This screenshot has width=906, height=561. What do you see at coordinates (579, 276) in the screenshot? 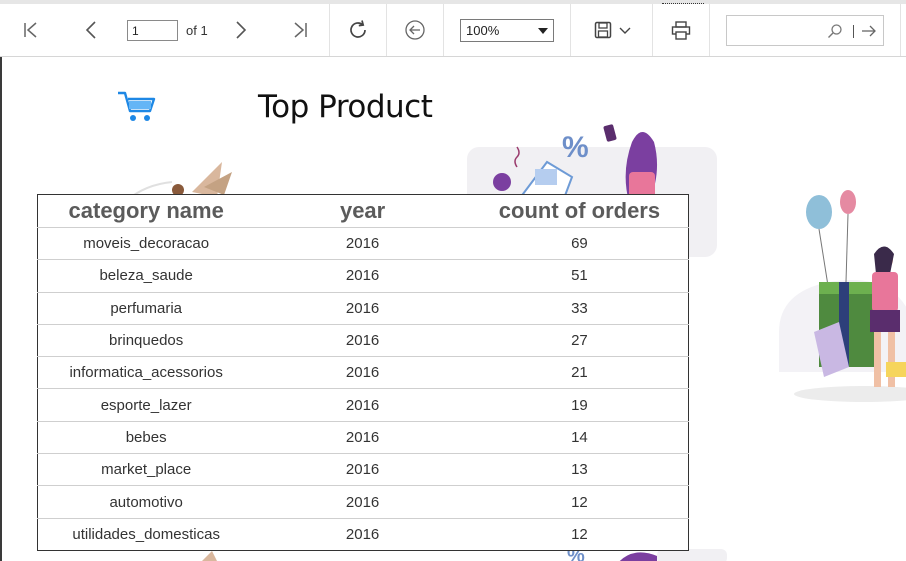
I see `count-cell: 51` at bounding box center [579, 276].